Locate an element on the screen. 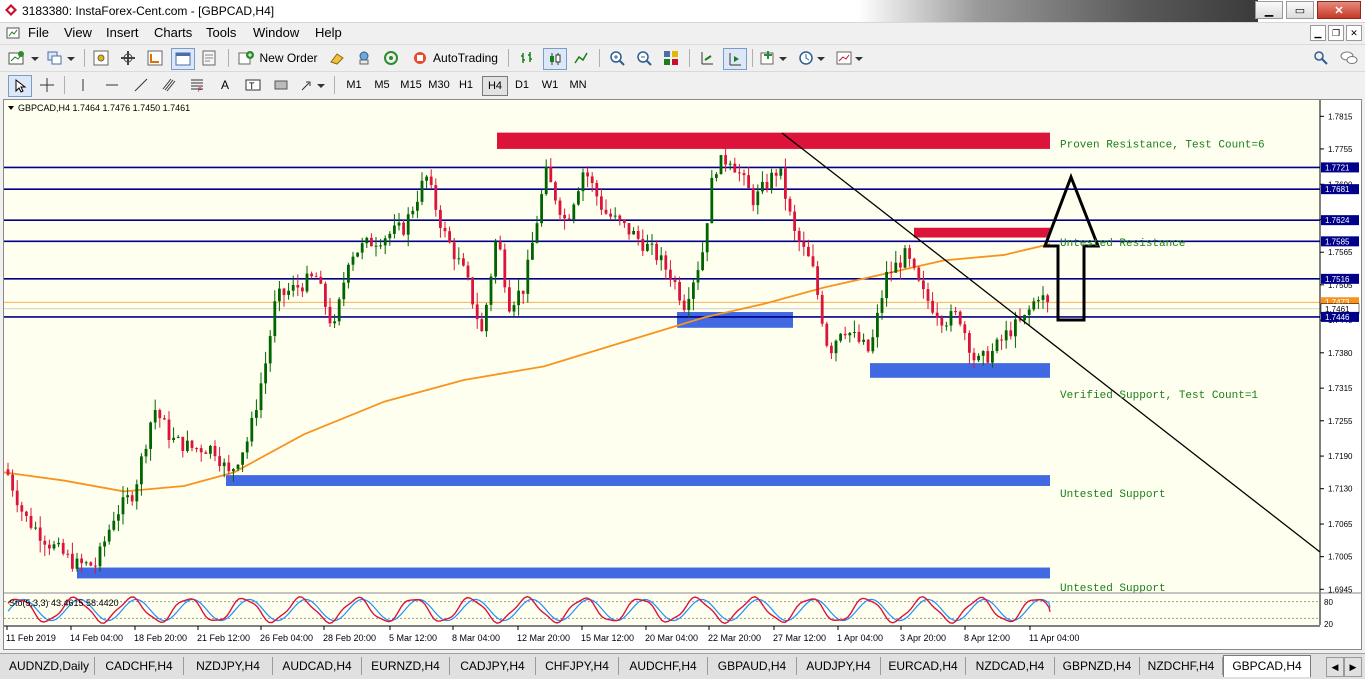  cursor-icon is located at coordinates (20, 86).